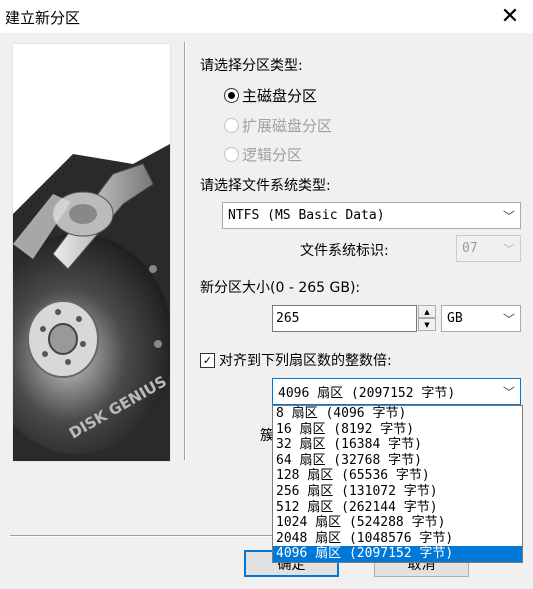 This screenshot has width=533, height=589. I want to click on title-bar: 建立新分区 ✕, so click(266, 17).